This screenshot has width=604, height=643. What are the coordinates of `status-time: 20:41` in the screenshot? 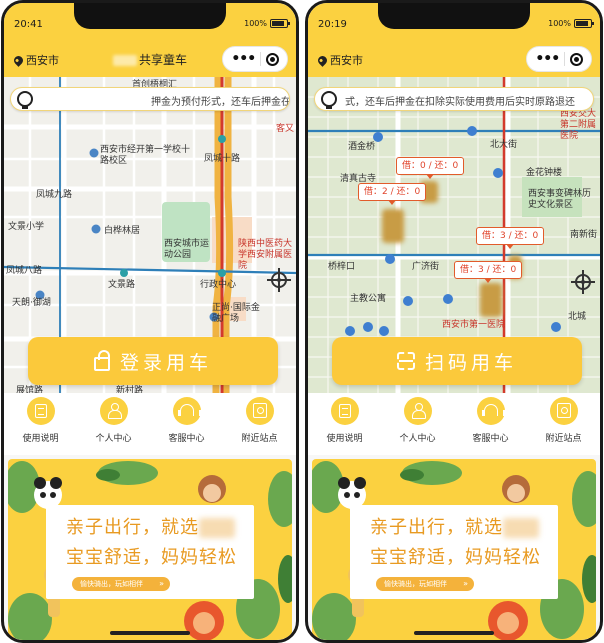 It's located at (28, 24).